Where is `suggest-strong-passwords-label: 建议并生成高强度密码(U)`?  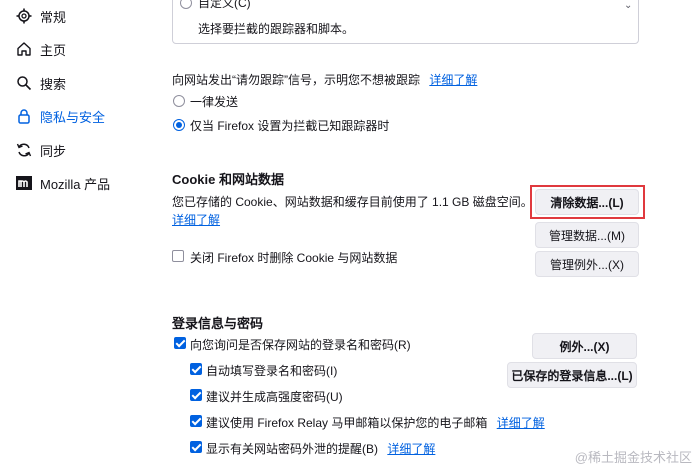 suggest-strong-passwords-label: 建议并生成高强度密码(U) is located at coordinates (274, 397).